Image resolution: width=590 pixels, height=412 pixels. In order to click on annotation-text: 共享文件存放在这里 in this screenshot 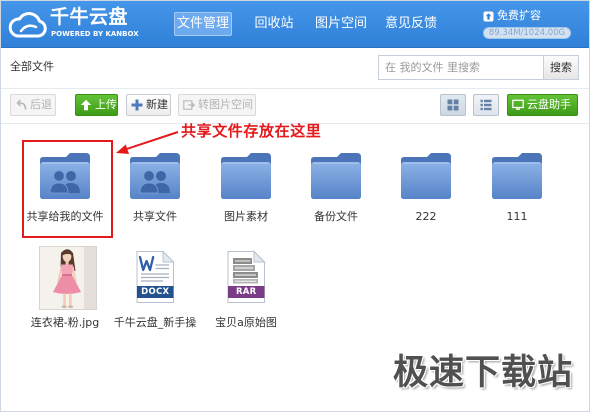, I will do `click(251, 131)`.